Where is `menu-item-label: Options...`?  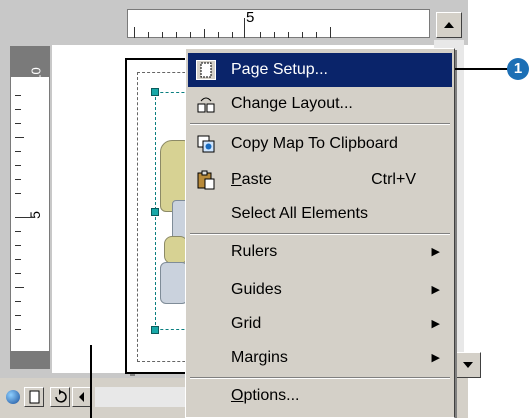 menu-item-label: Options... is located at coordinates (265, 395).